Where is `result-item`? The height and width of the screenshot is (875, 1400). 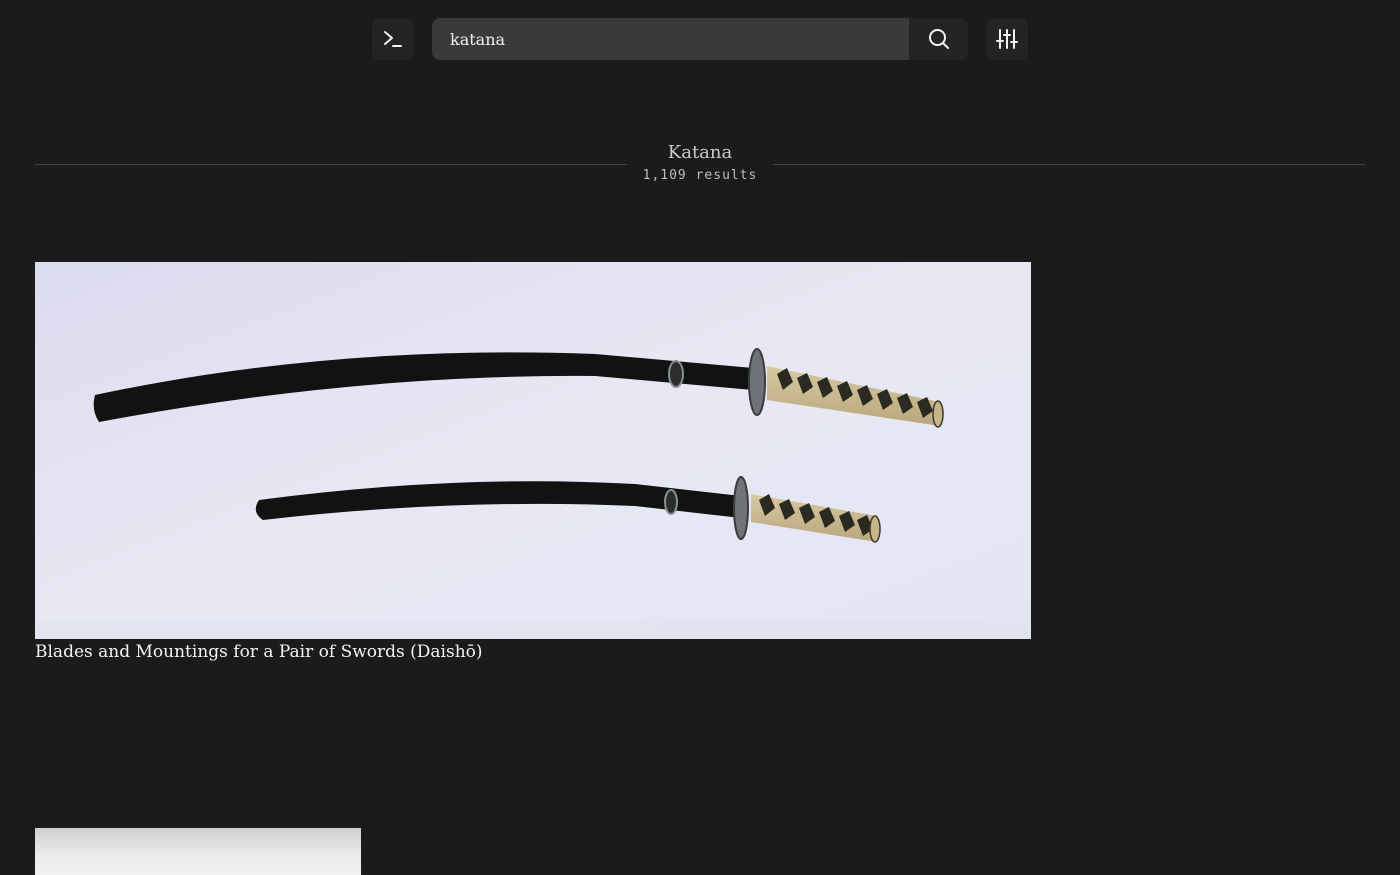
result-item is located at coordinates (198, 851).